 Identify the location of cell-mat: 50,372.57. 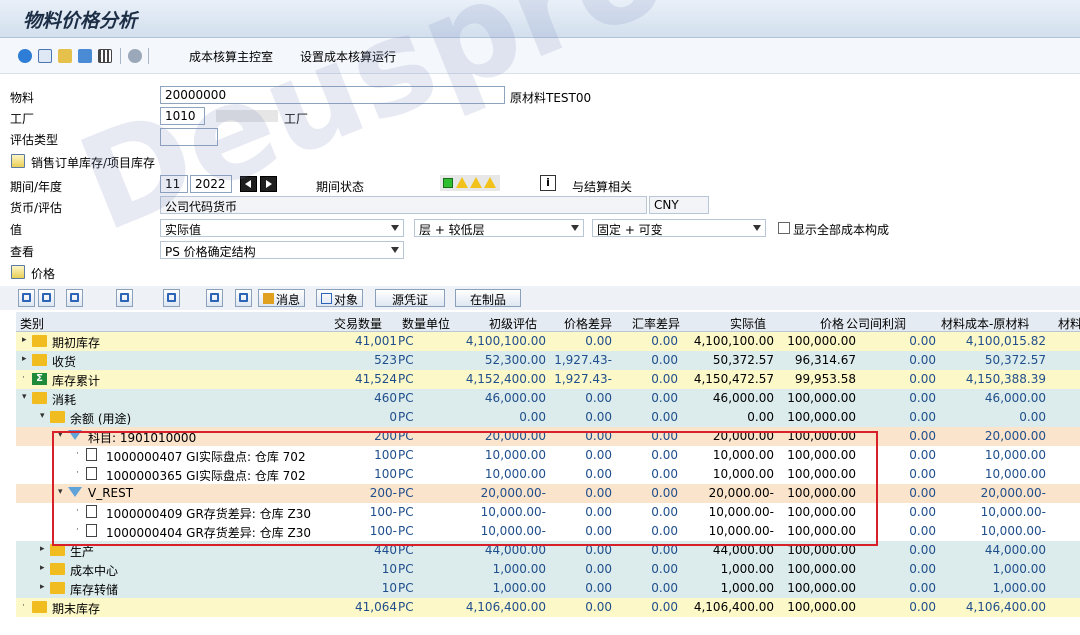
(1015, 360).